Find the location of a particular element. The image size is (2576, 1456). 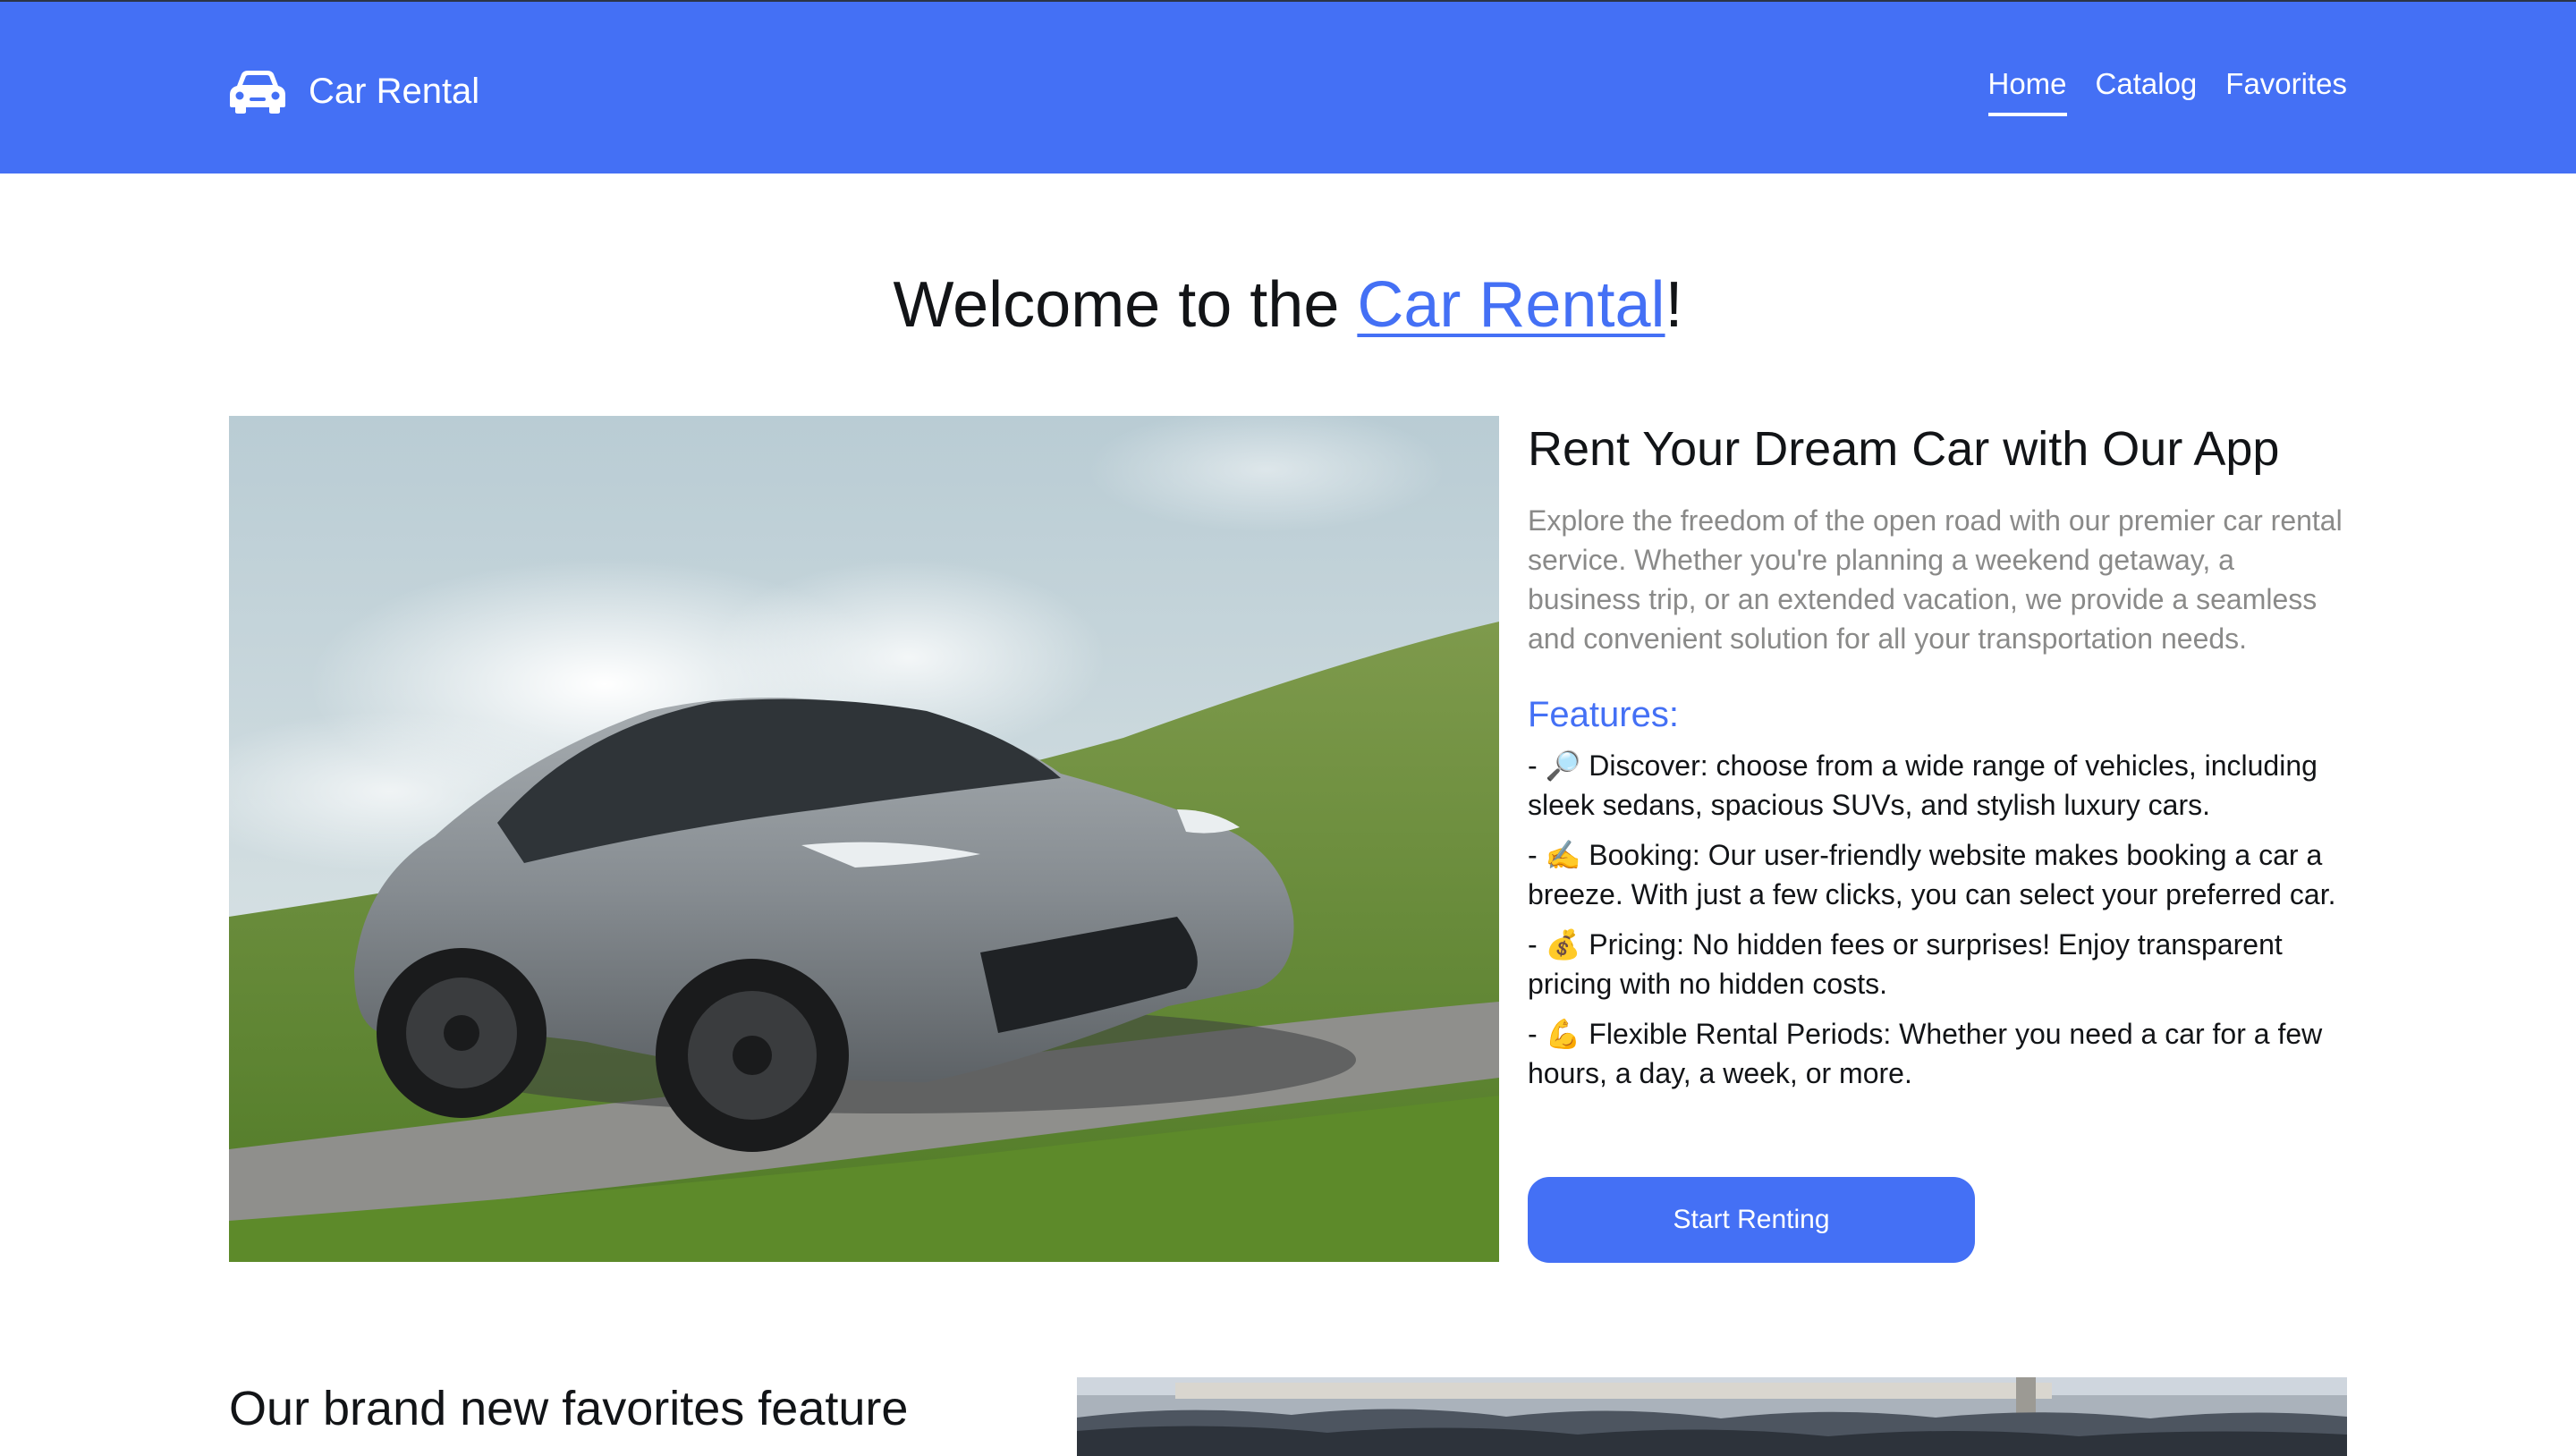

logo-link: Car Rental is located at coordinates (353, 91).